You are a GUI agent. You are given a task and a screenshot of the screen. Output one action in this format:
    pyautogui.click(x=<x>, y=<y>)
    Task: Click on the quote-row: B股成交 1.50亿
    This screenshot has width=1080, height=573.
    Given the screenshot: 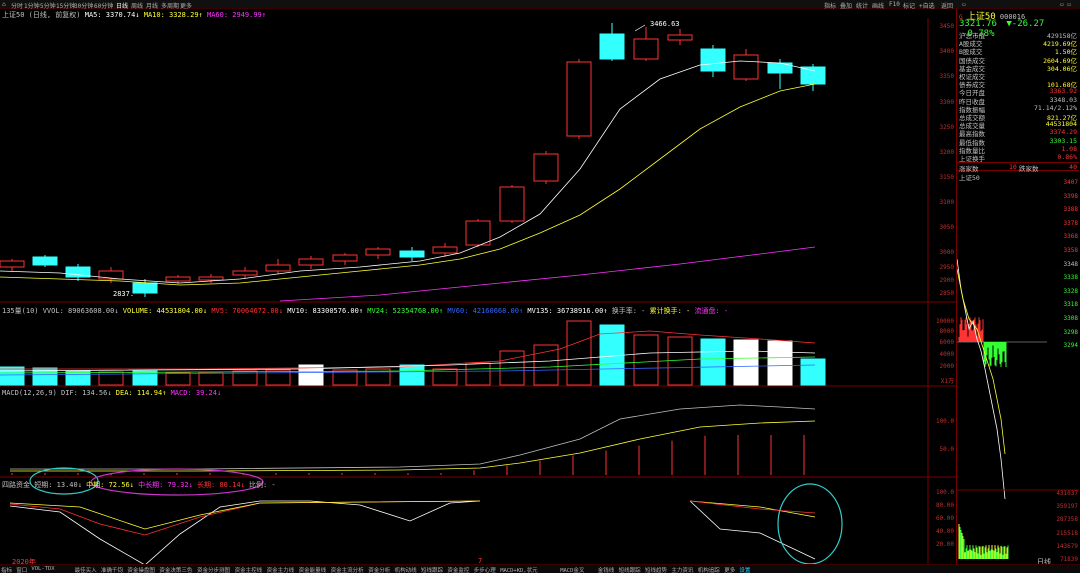 What is the action you would take?
    pyautogui.click(x=1018, y=51)
    